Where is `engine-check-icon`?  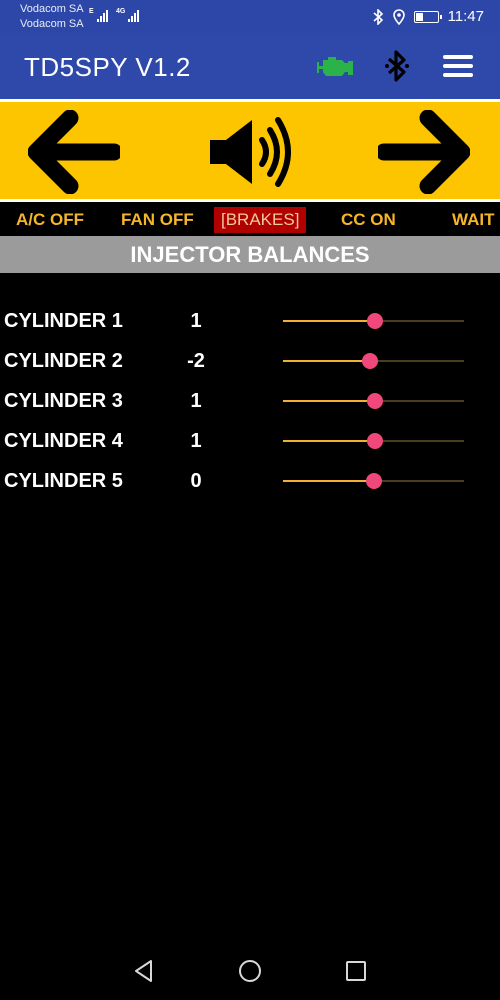 engine-check-icon is located at coordinates (335, 66).